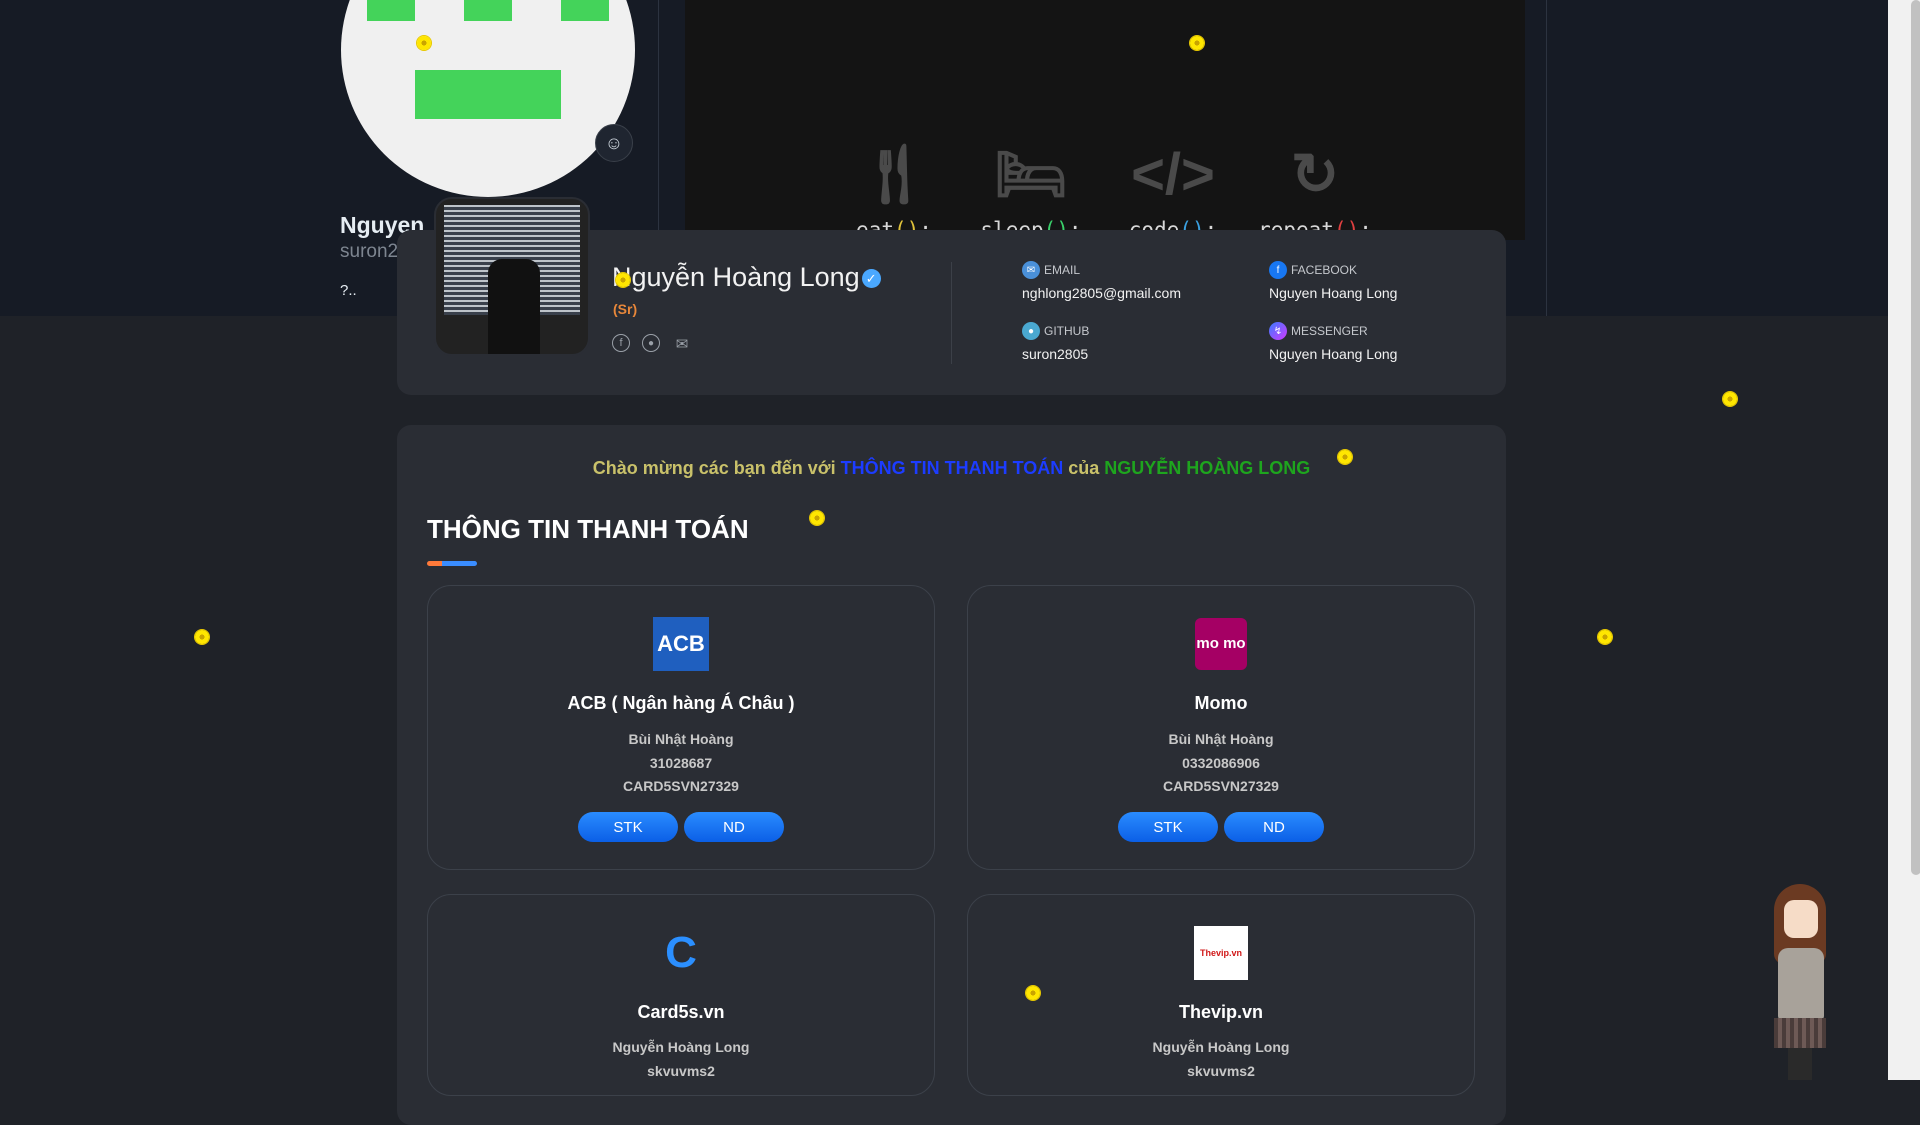  I want to click on banner-item-repeat: ↻ repeat();, so click(1315, 191).